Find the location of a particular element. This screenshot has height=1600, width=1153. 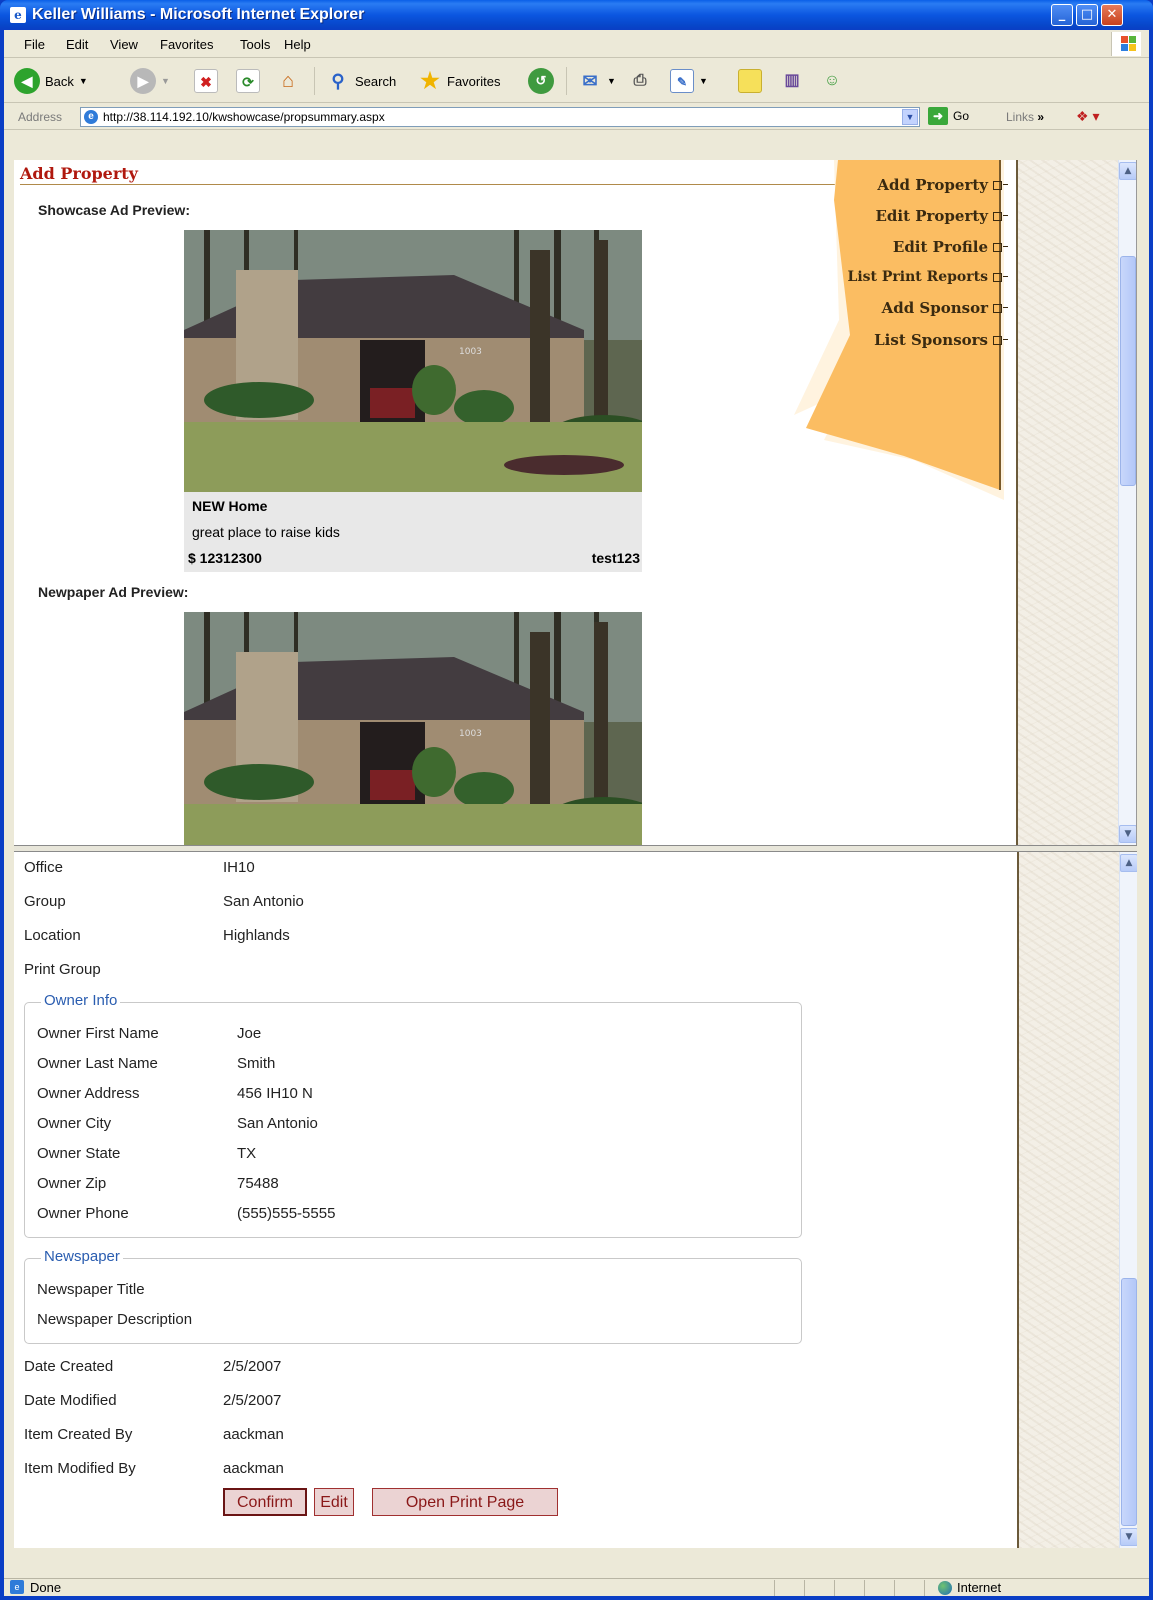

back-label: Back is located at coordinates (59, 81).